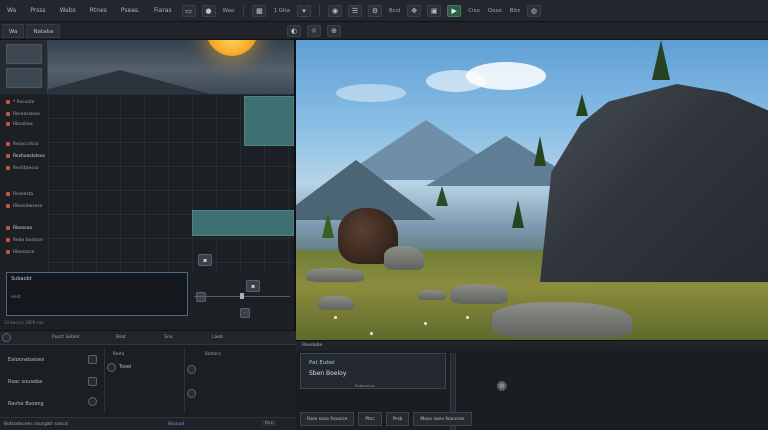 The image size is (768, 430). I want to click on record-icon: ●, so click(208, 10).